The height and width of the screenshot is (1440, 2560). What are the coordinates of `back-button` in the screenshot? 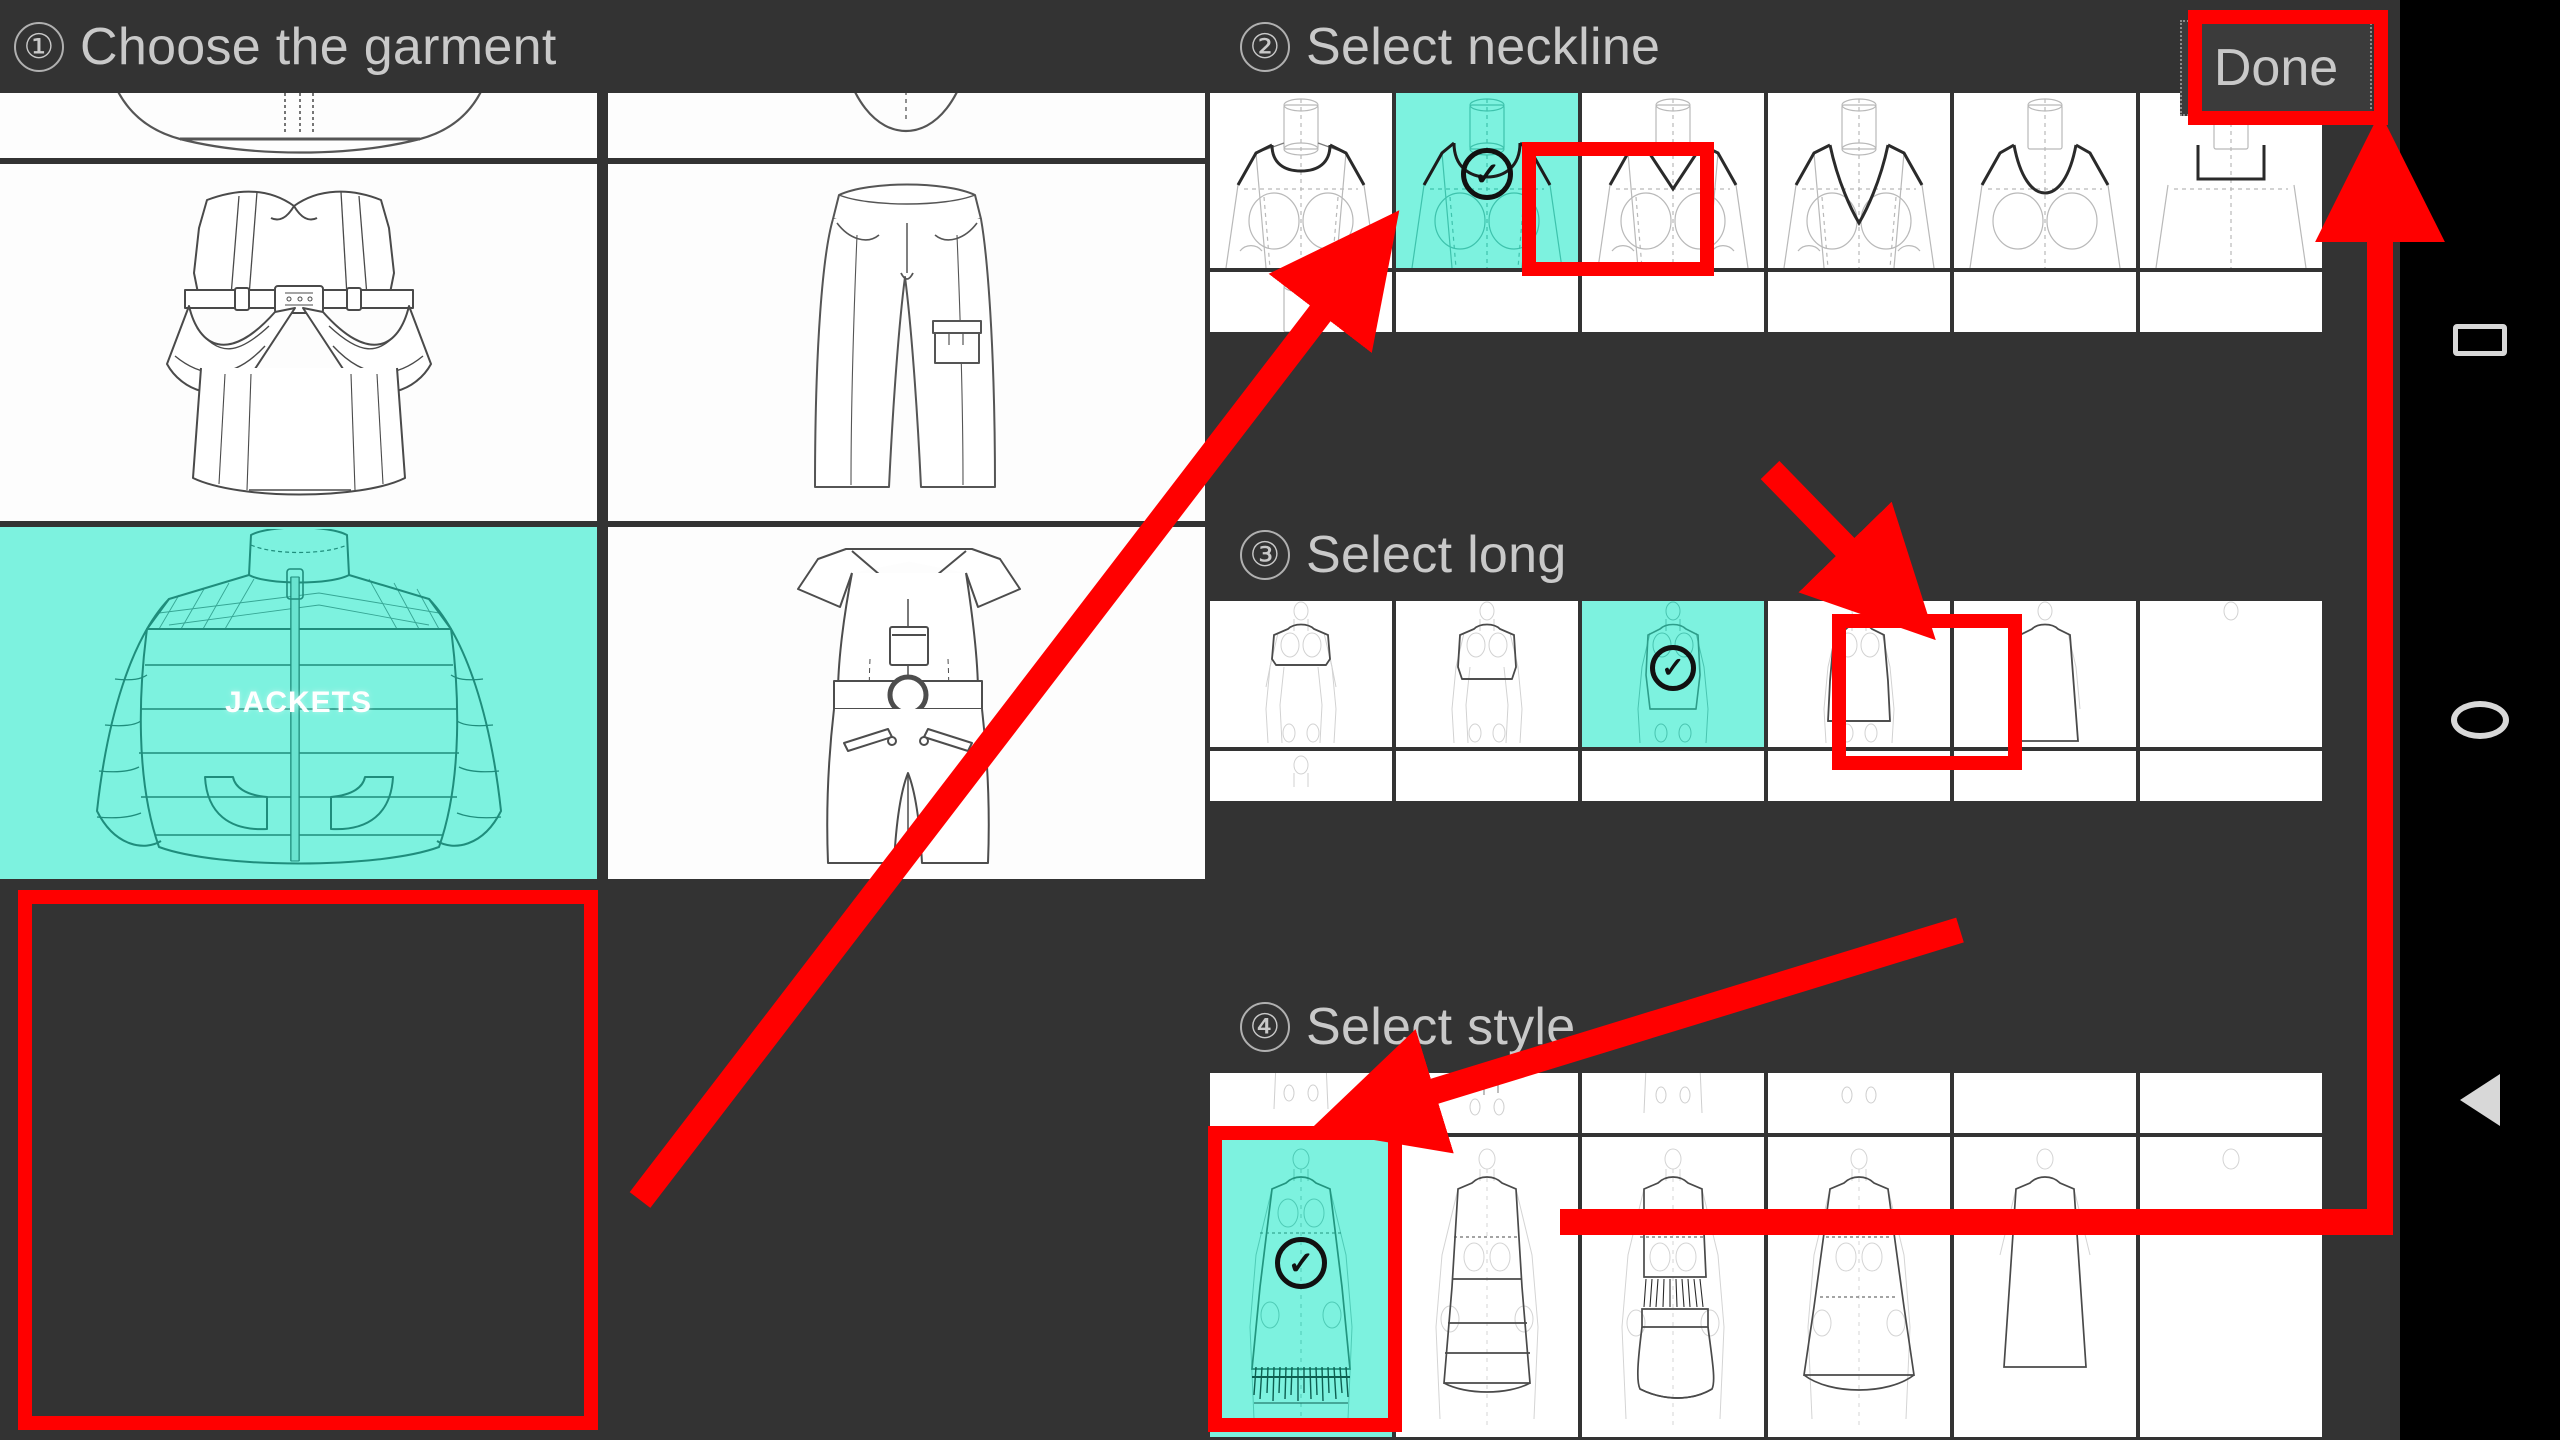 It's located at (2480, 1100).